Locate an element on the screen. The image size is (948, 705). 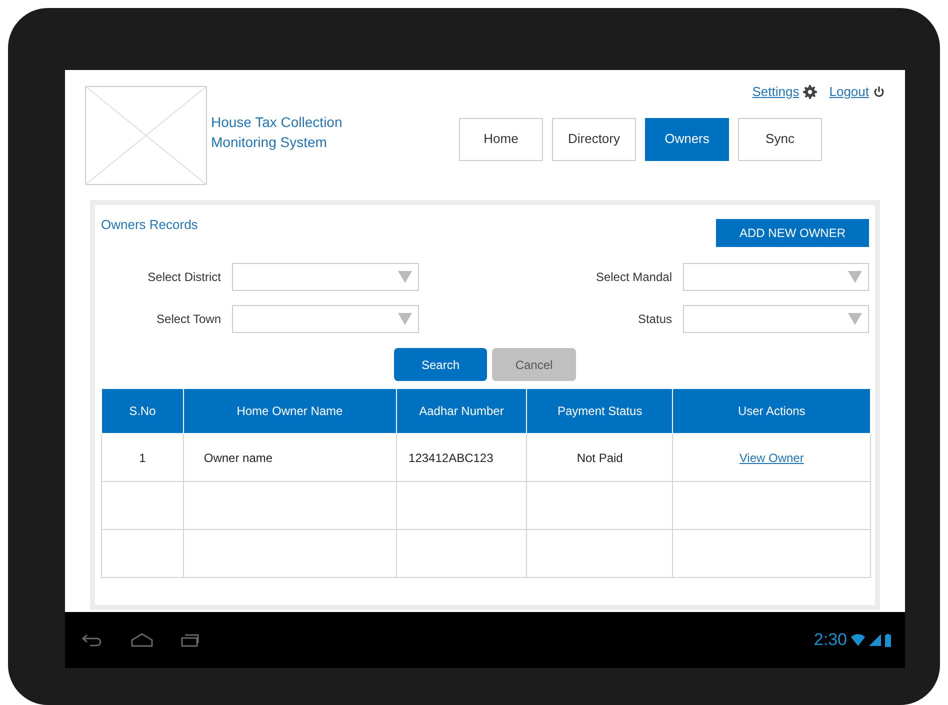
power-icon is located at coordinates (879, 92).